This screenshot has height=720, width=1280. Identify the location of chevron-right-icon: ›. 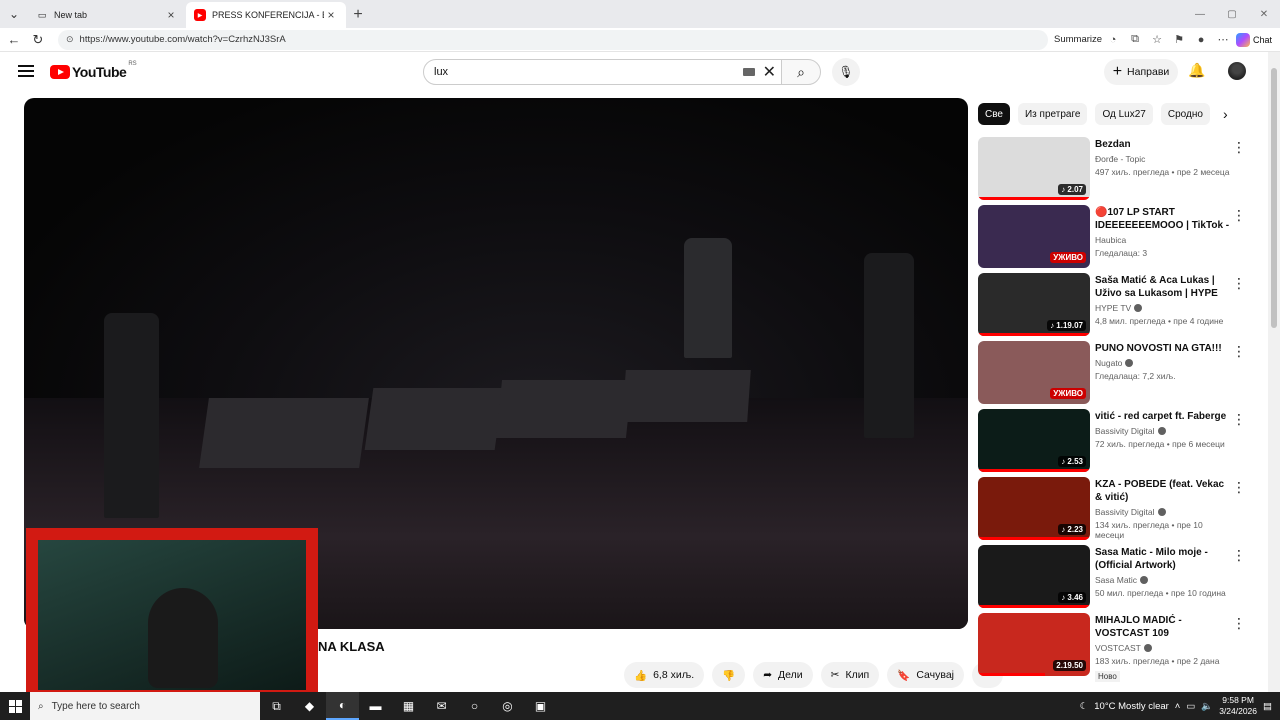
(1225, 114).